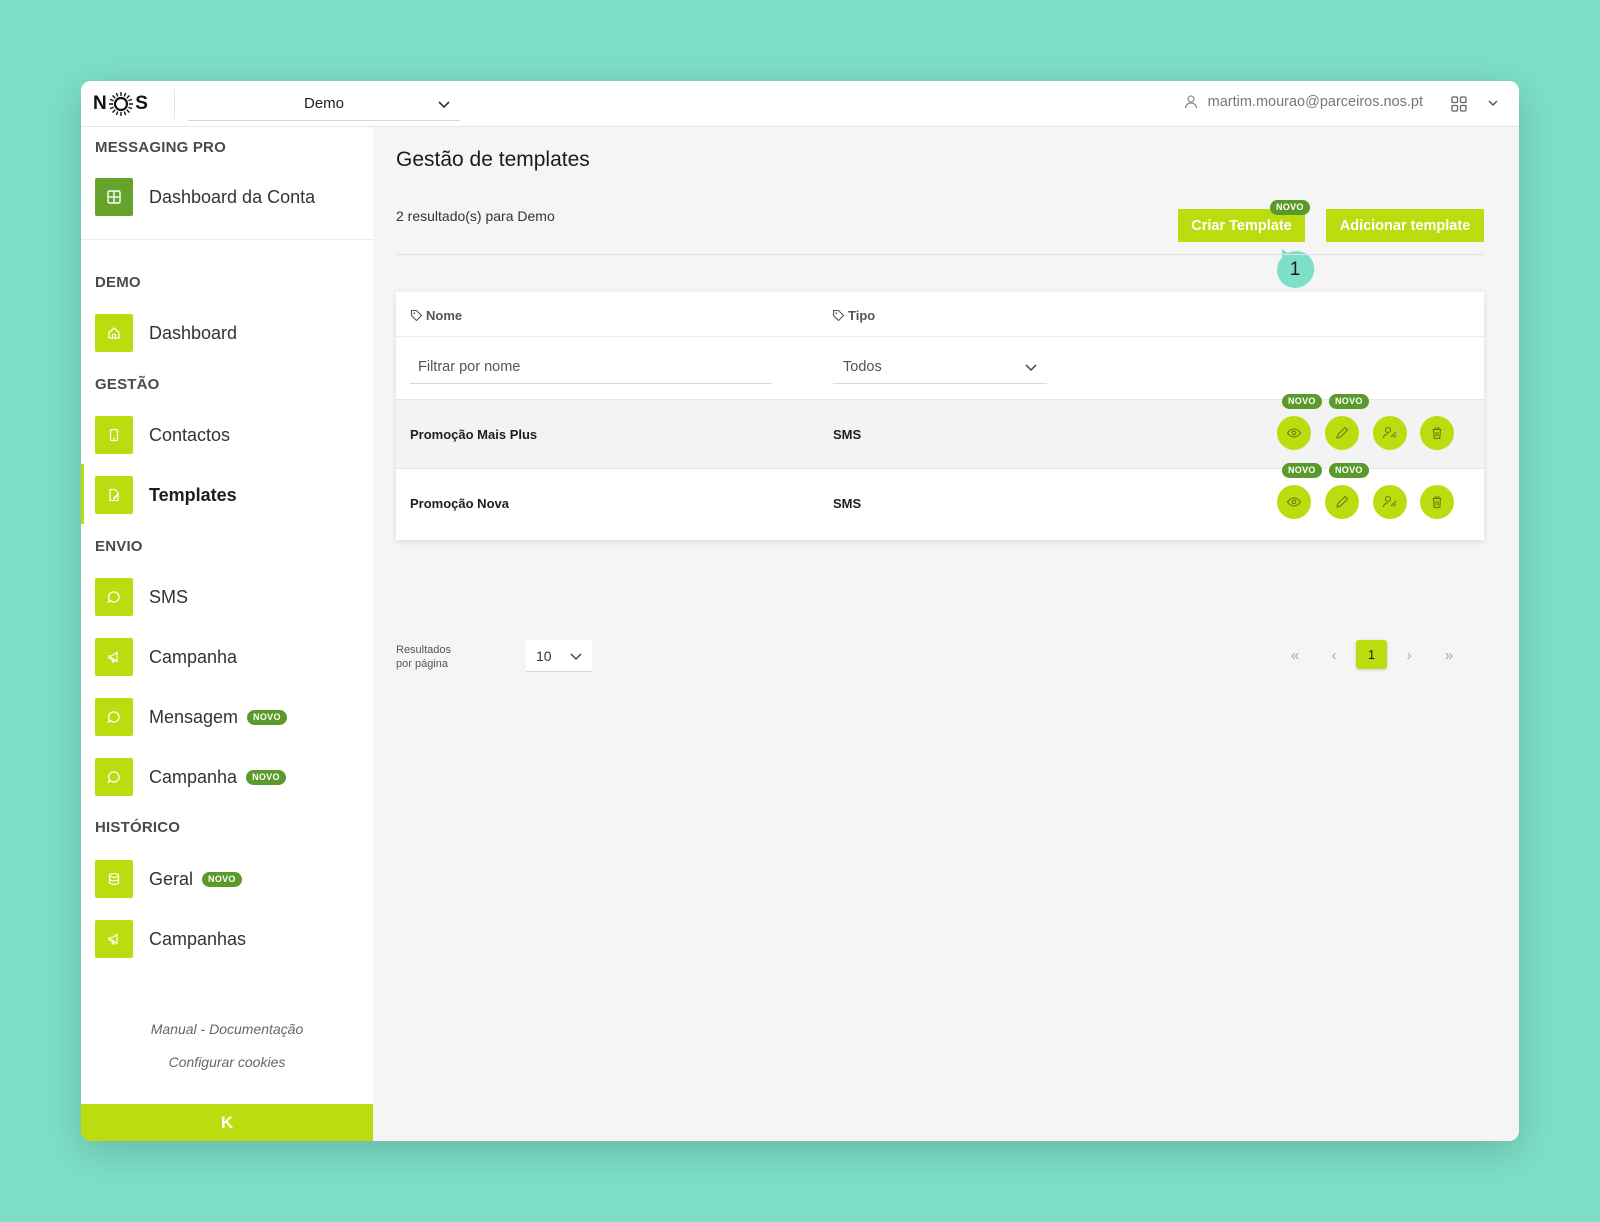  I want to click on account-select: Demo, so click(324, 104).